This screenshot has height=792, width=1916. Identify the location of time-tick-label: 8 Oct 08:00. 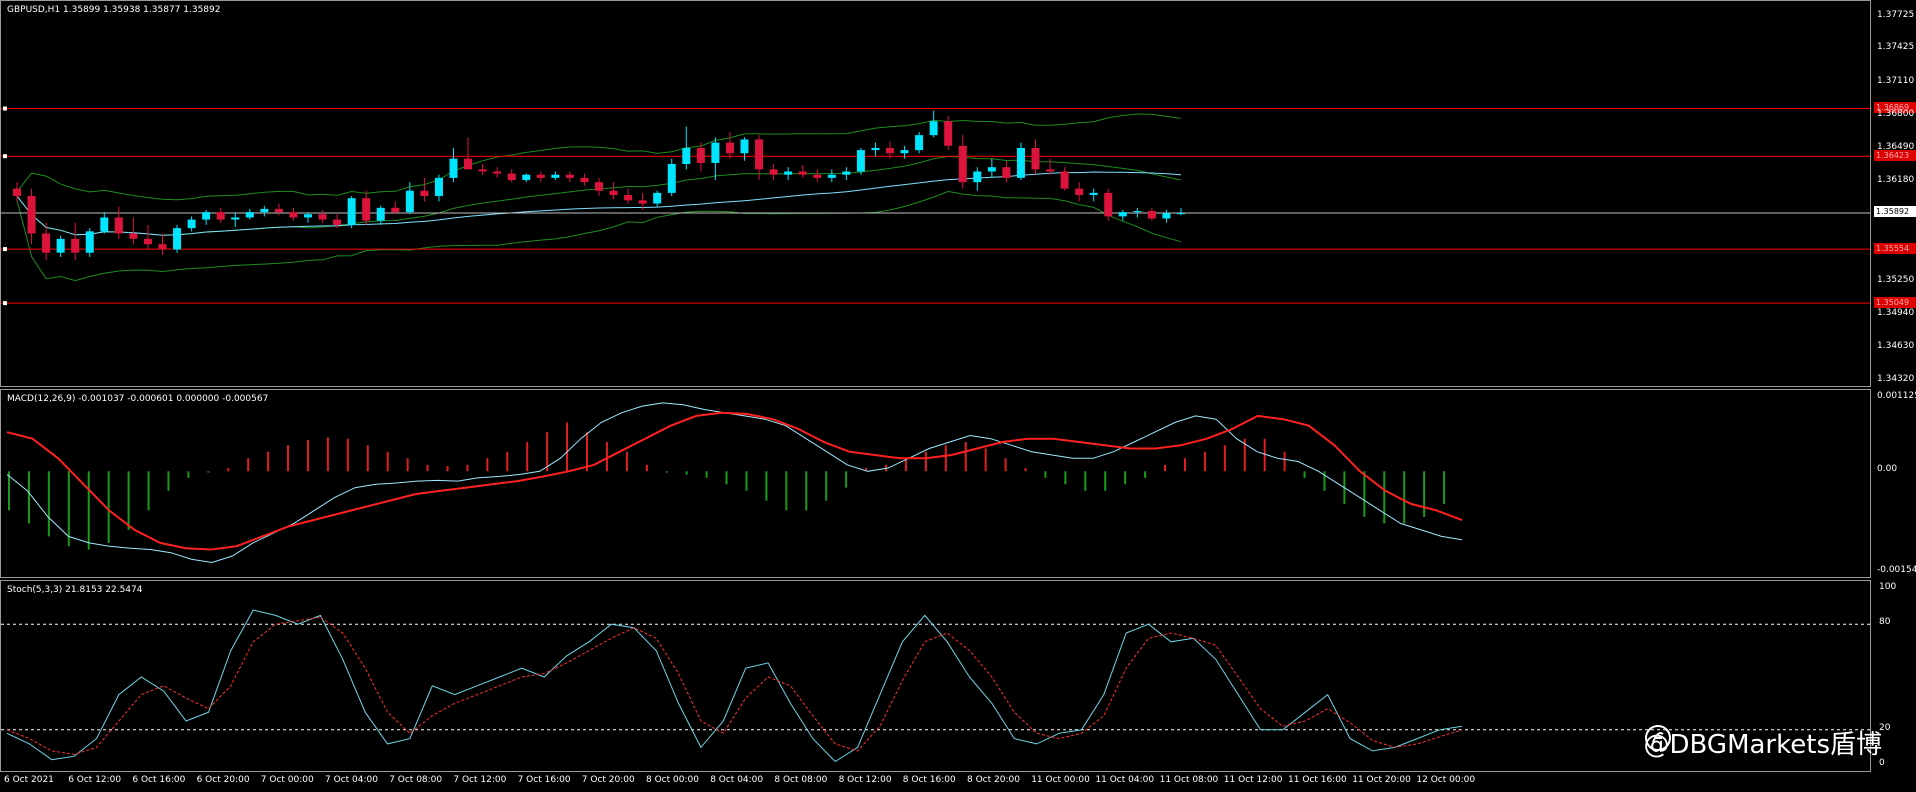
(801, 780).